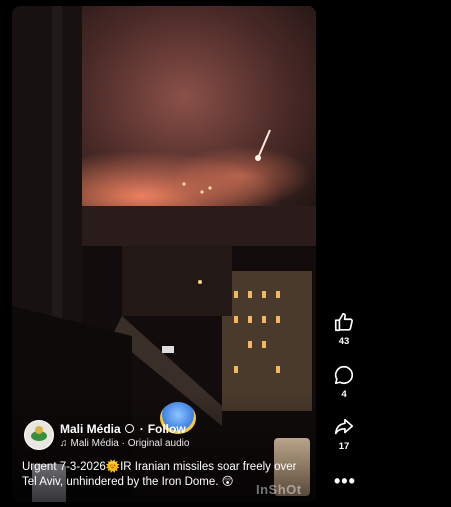  I want to click on follow-button: Follow, so click(167, 429).